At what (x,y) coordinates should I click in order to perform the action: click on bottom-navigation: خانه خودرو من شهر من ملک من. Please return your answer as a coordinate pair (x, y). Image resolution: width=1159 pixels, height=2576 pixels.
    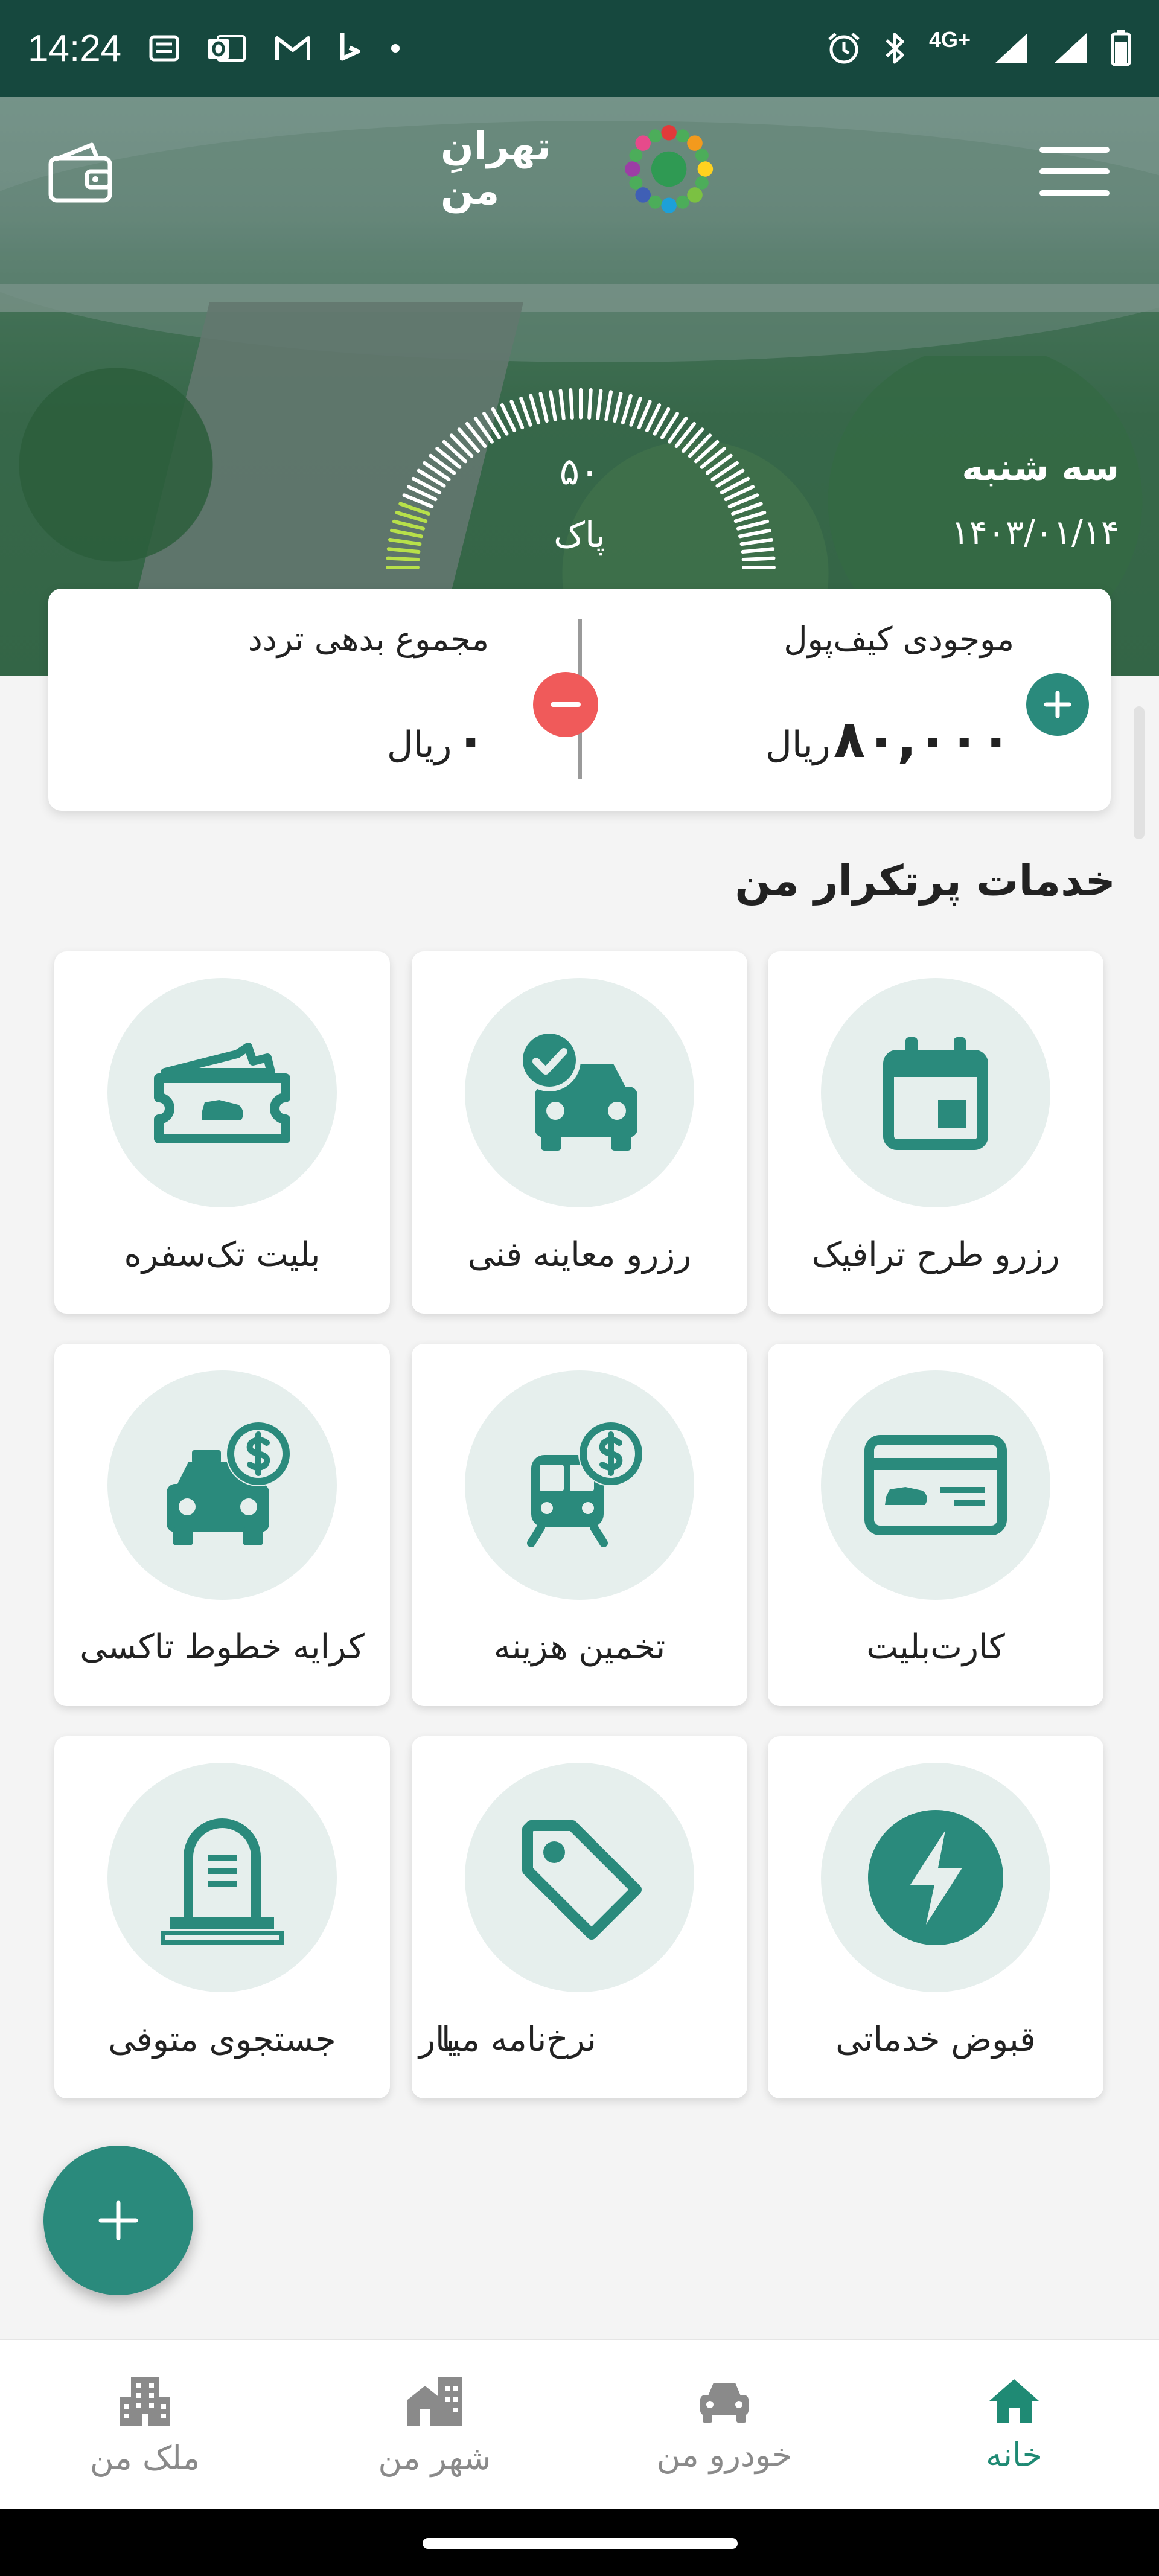
    Looking at the image, I should click on (579, 2424).